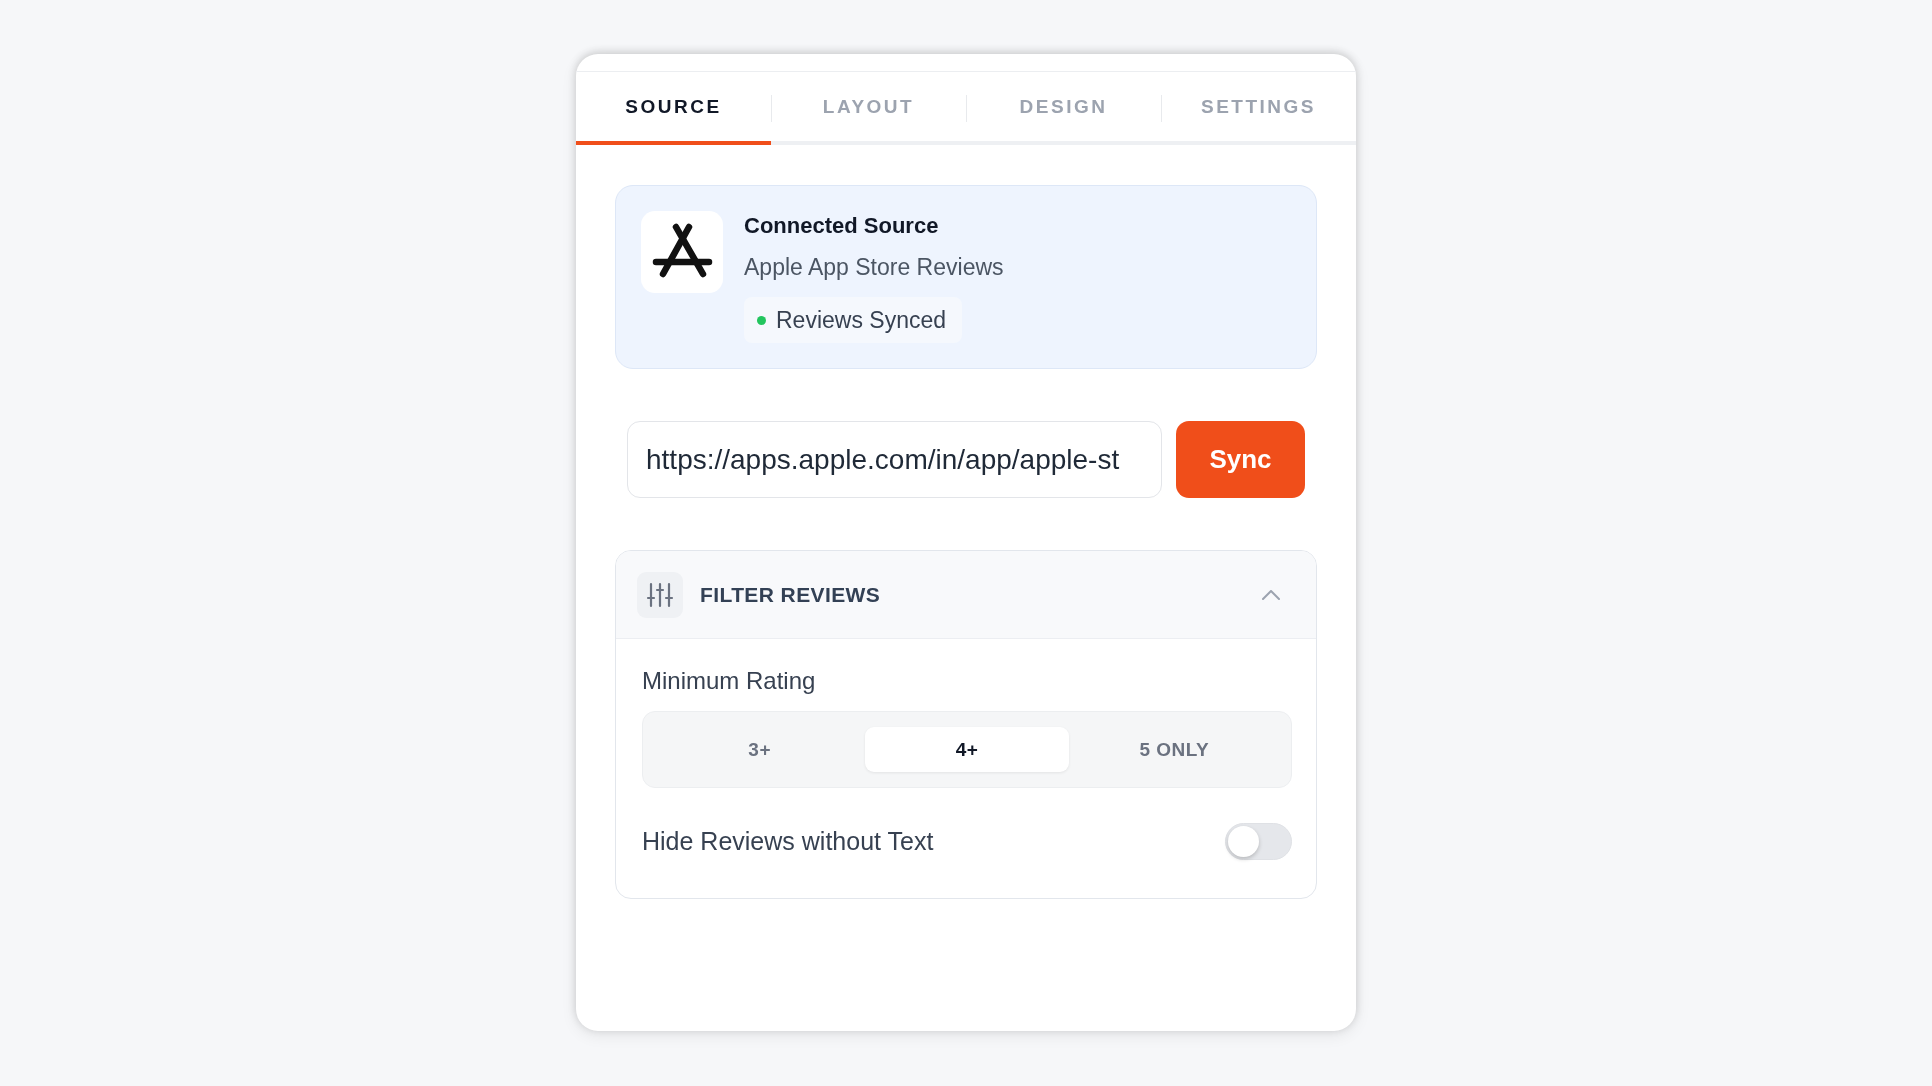 Image resolution: width=1932 pixels, height=1086 pixels. I want to click on rating-label: Minimum Rating, so click(729, 681).